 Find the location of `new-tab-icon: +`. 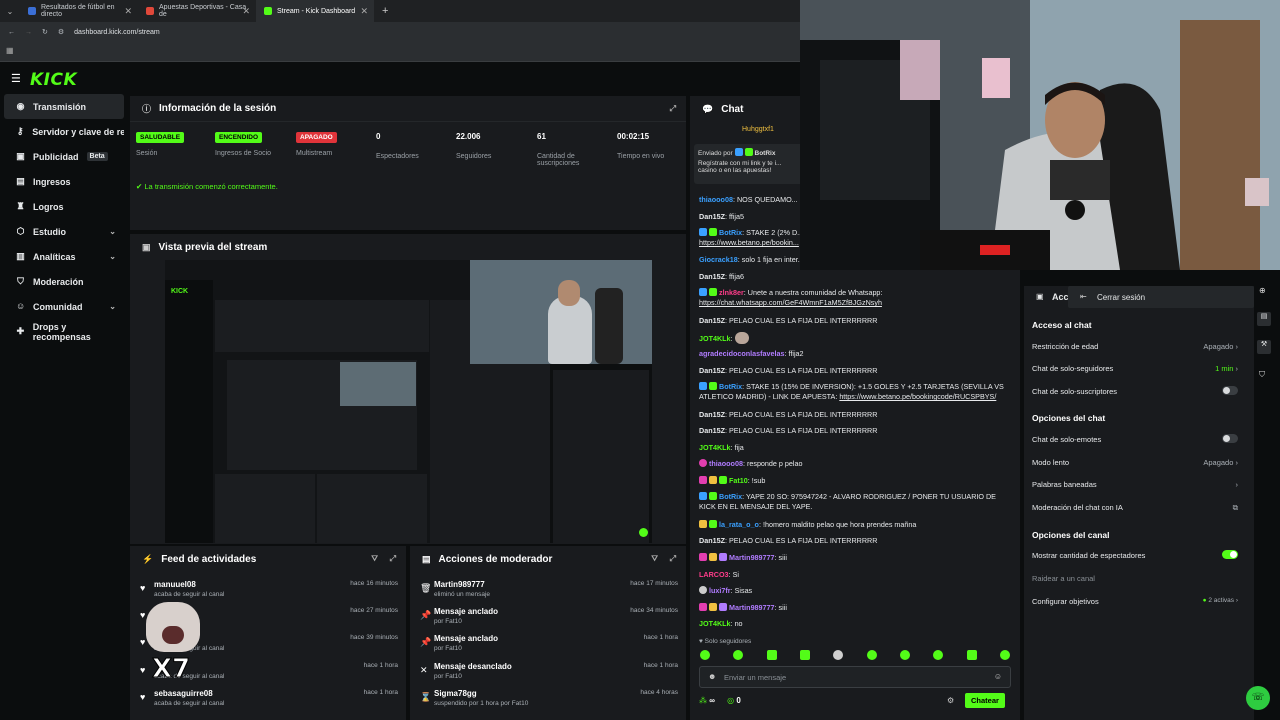

new-tab-icon: + is located at coordinates (385, 11).